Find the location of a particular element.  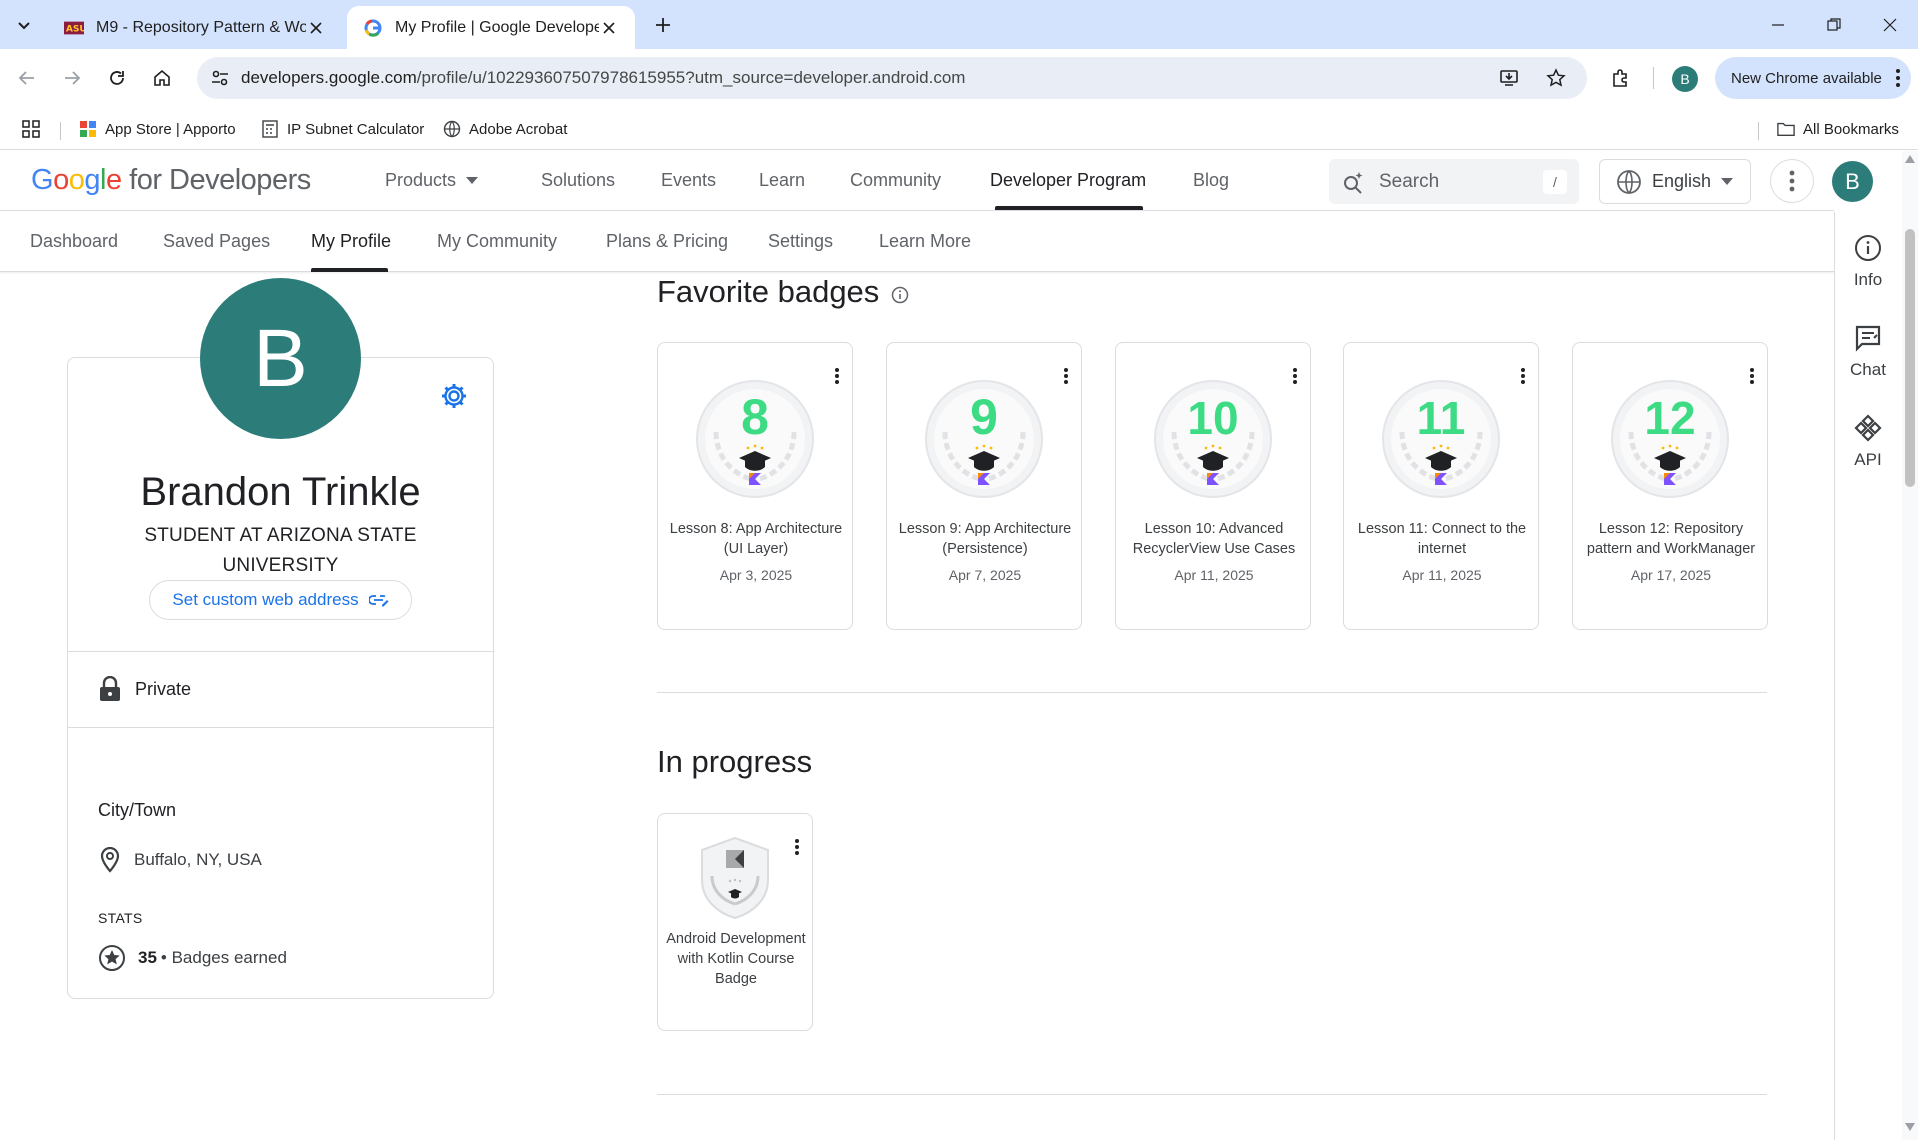

scroll-thumb is located at coordinates (1910, 358).